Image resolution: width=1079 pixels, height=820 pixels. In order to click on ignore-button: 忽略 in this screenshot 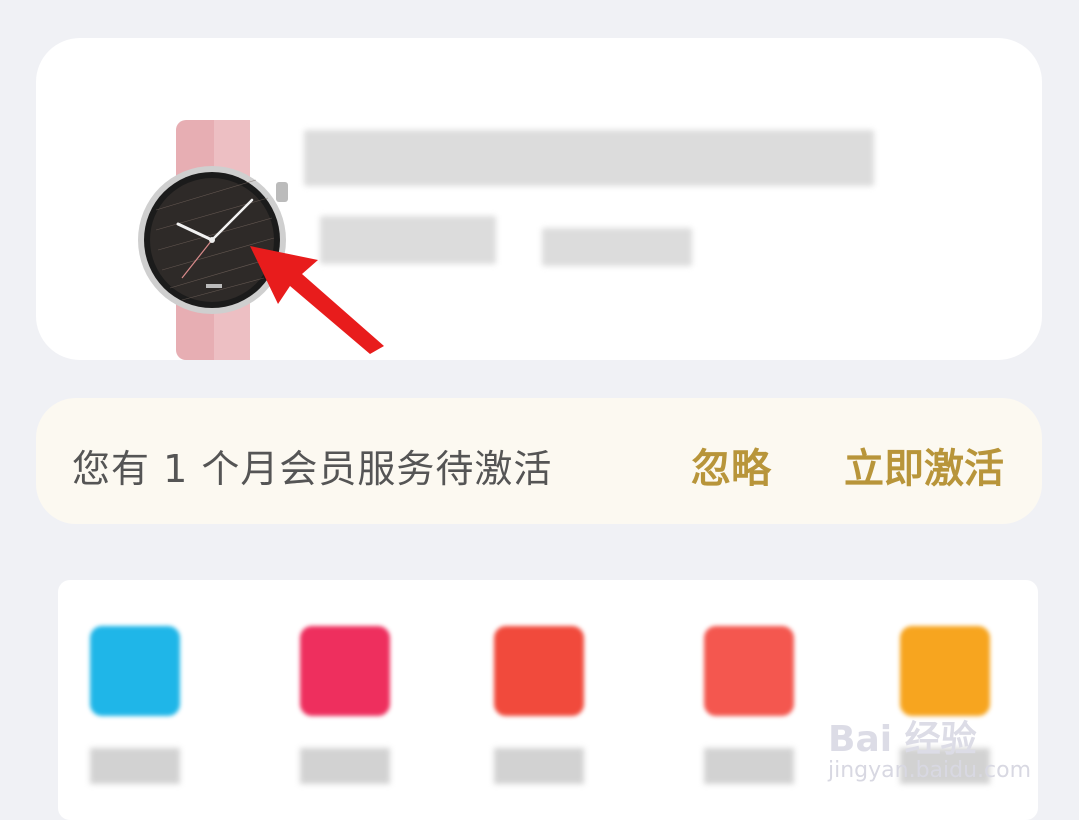, I will do `click(731, 465)`.